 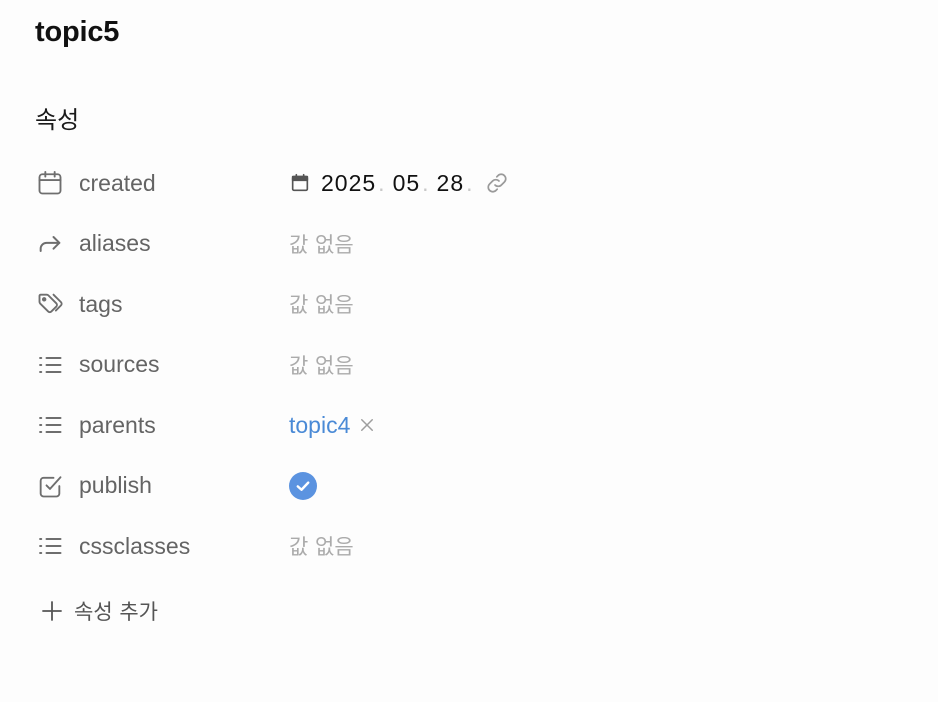 I want to click on note-title: topic5, so click(x=77, y=32).